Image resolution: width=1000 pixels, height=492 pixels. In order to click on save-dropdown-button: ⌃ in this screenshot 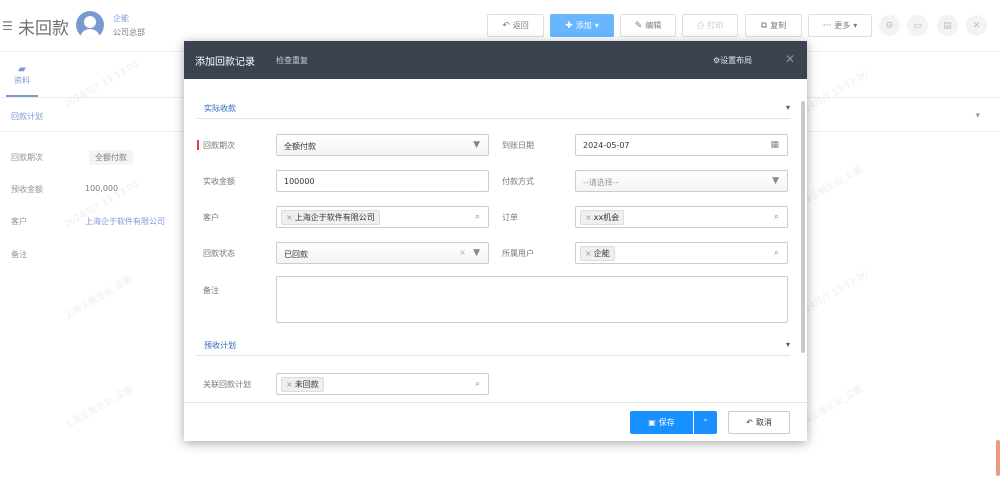, I will do `click(705, 422)`.